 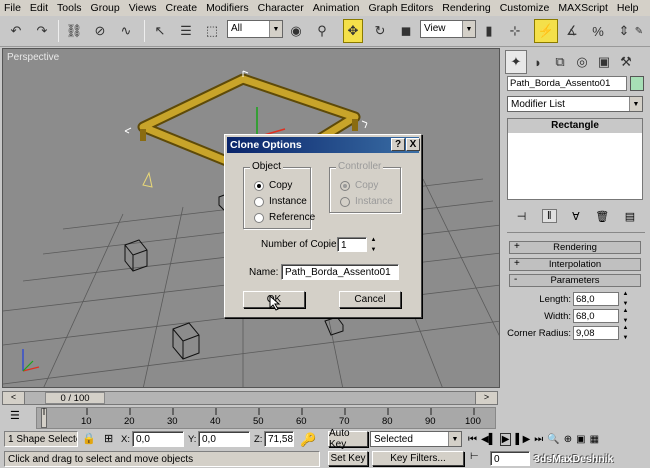 What do you see at coordinates (296, 31) in the screenshot?
I see `select-and-manipulate-icon: ◉` at bounding box center [296, 31].